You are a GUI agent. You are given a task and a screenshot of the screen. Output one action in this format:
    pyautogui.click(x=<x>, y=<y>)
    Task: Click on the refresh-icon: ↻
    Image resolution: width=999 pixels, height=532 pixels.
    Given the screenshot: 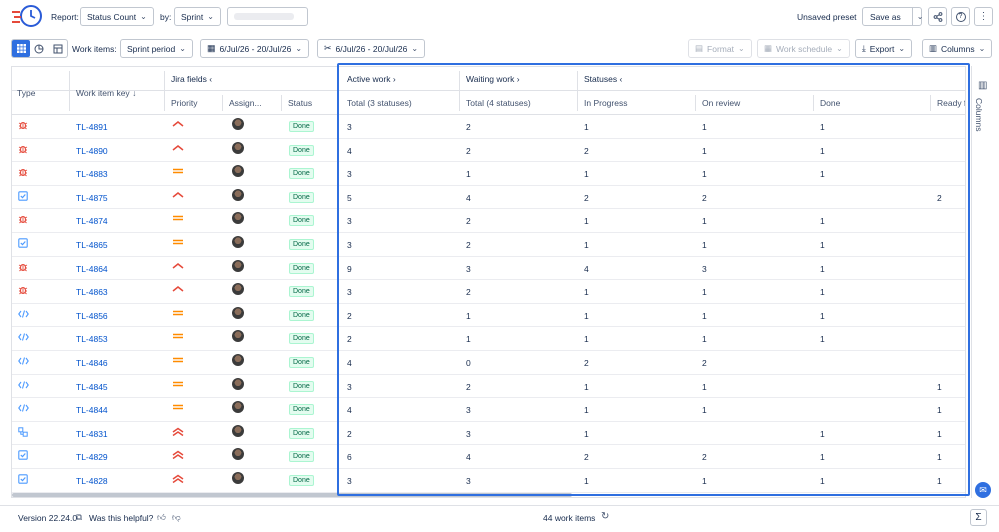 What is the action you would take?
    pyautogui.click(x=605, y=516)
    